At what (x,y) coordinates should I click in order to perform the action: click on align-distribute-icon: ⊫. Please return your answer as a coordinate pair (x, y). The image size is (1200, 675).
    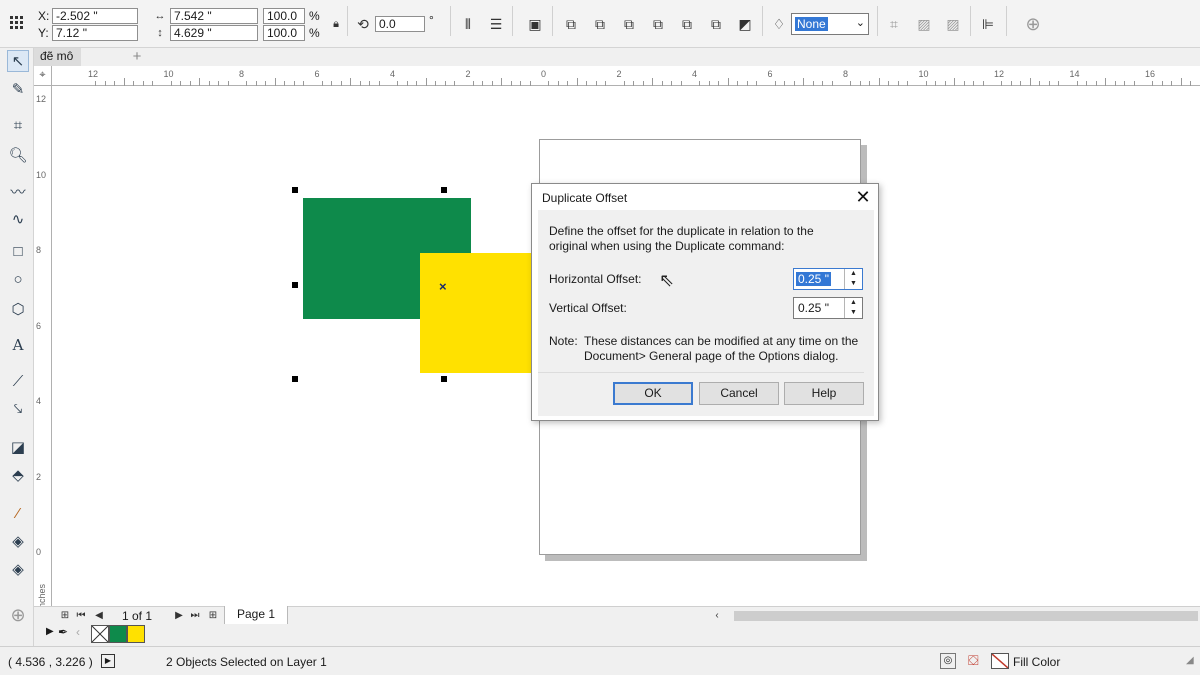
    Looking at the image, I should click on (988, 24).